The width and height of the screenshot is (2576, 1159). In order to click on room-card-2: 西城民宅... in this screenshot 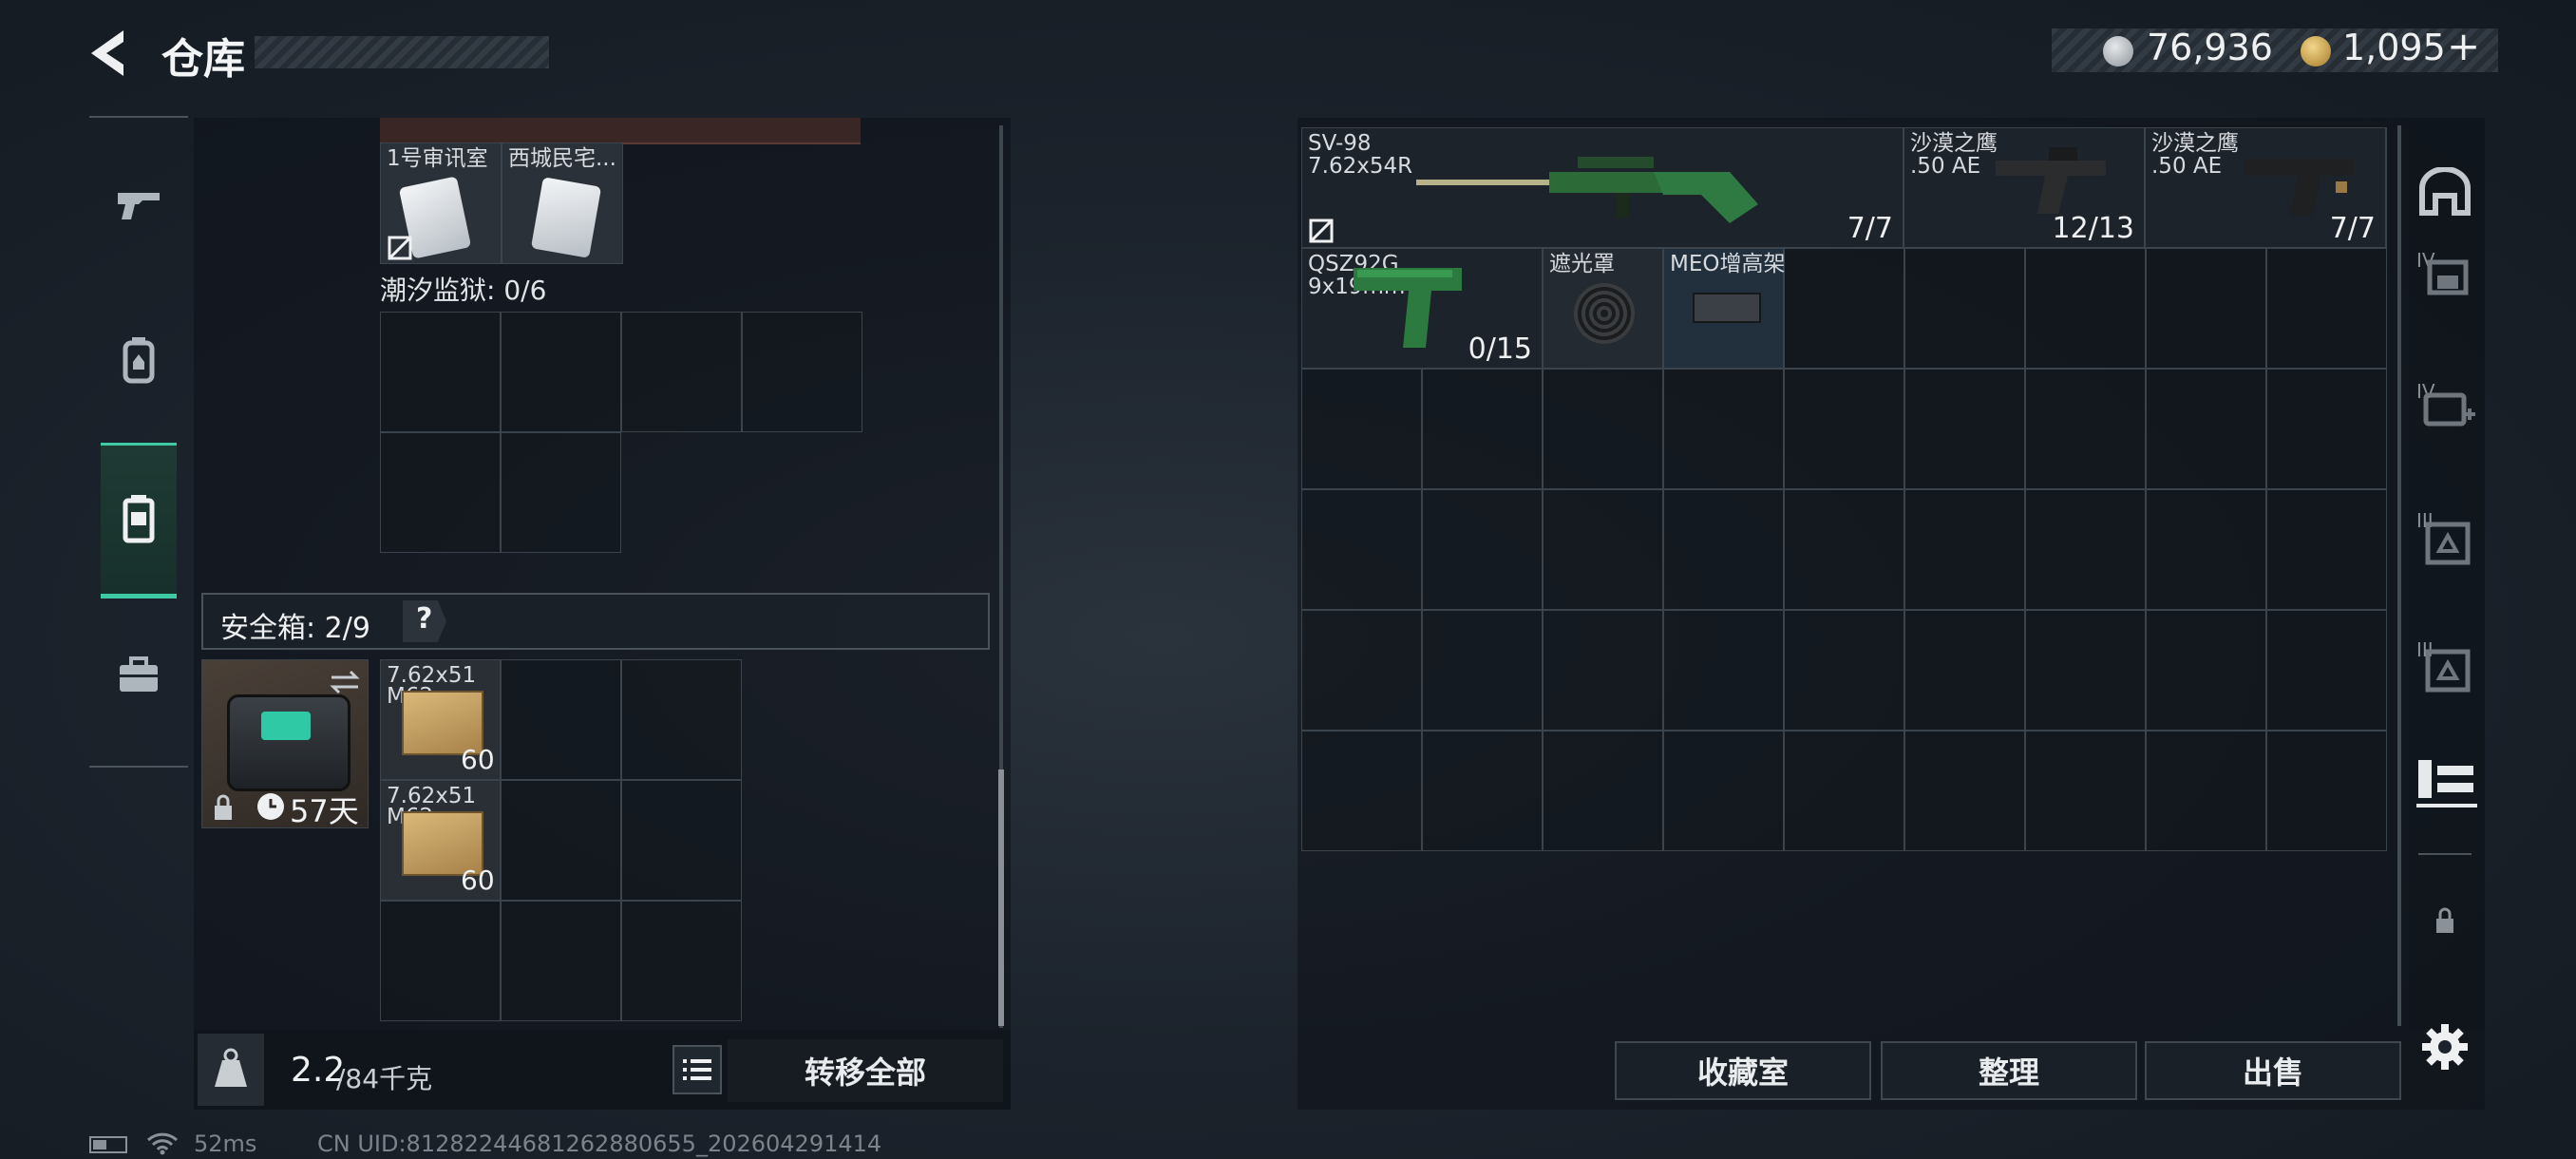, I will do `click(562, 203)`.